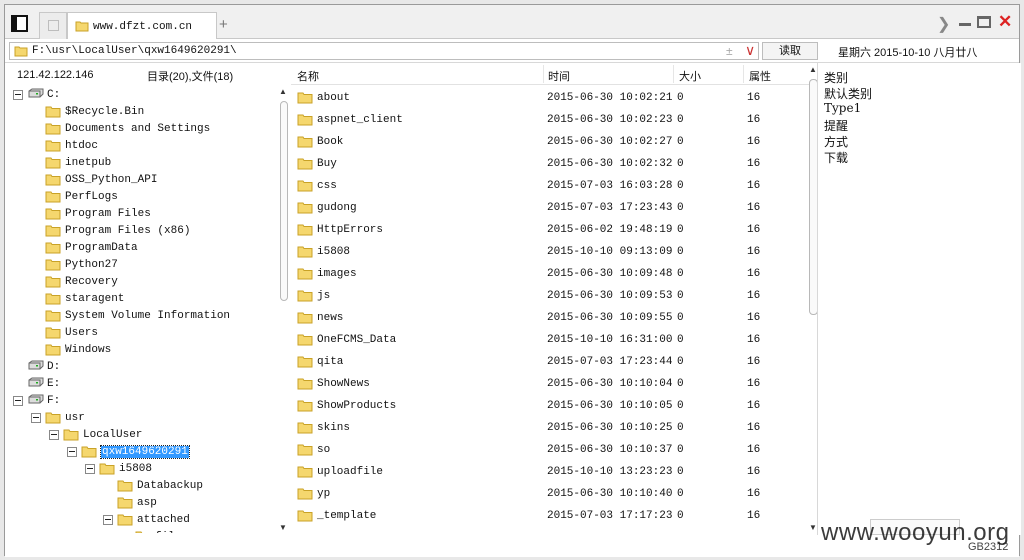  What do you see at coordinates (140, 197) in the screenshot?
I see `tree-item: PerfLogs` at bounding box center [140, 197].